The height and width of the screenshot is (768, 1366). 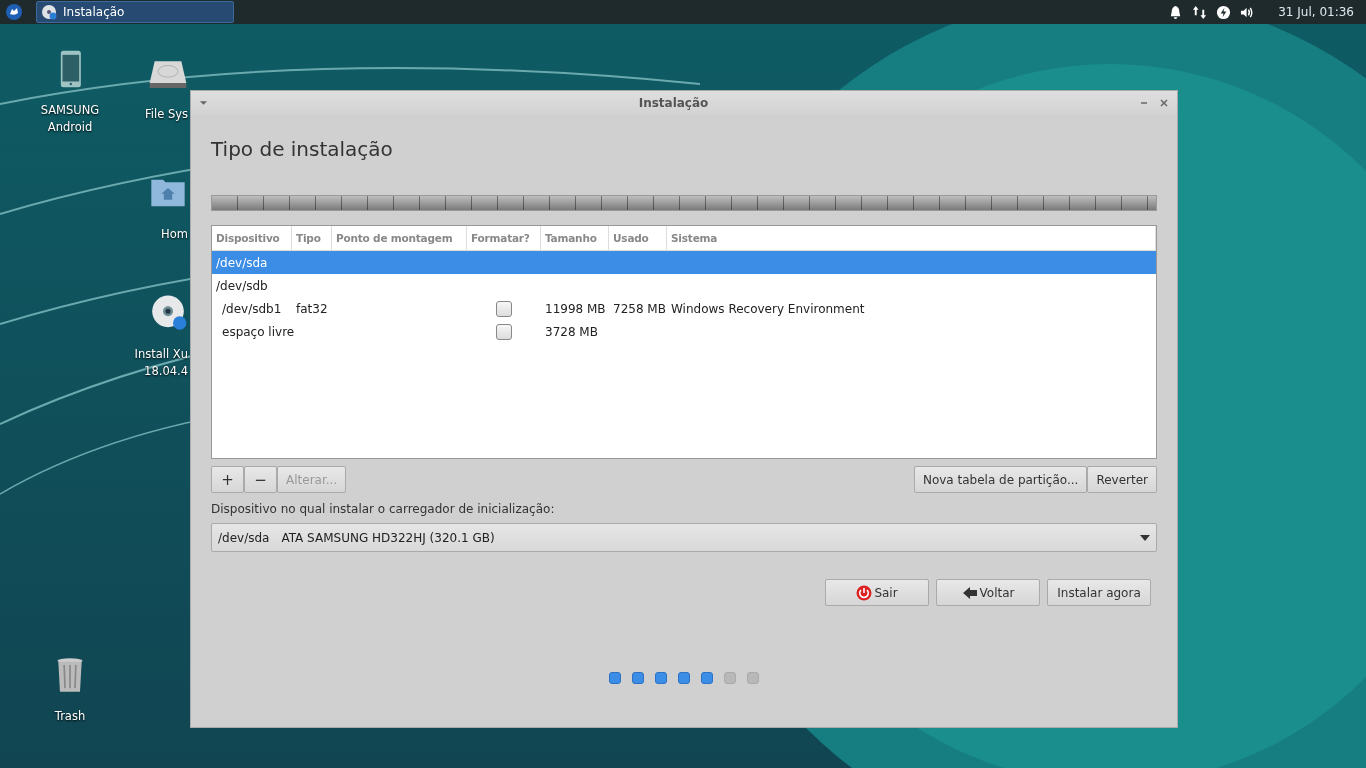 I want to click on table-cell: /dev/sdb1, so click(x=252, y=308).